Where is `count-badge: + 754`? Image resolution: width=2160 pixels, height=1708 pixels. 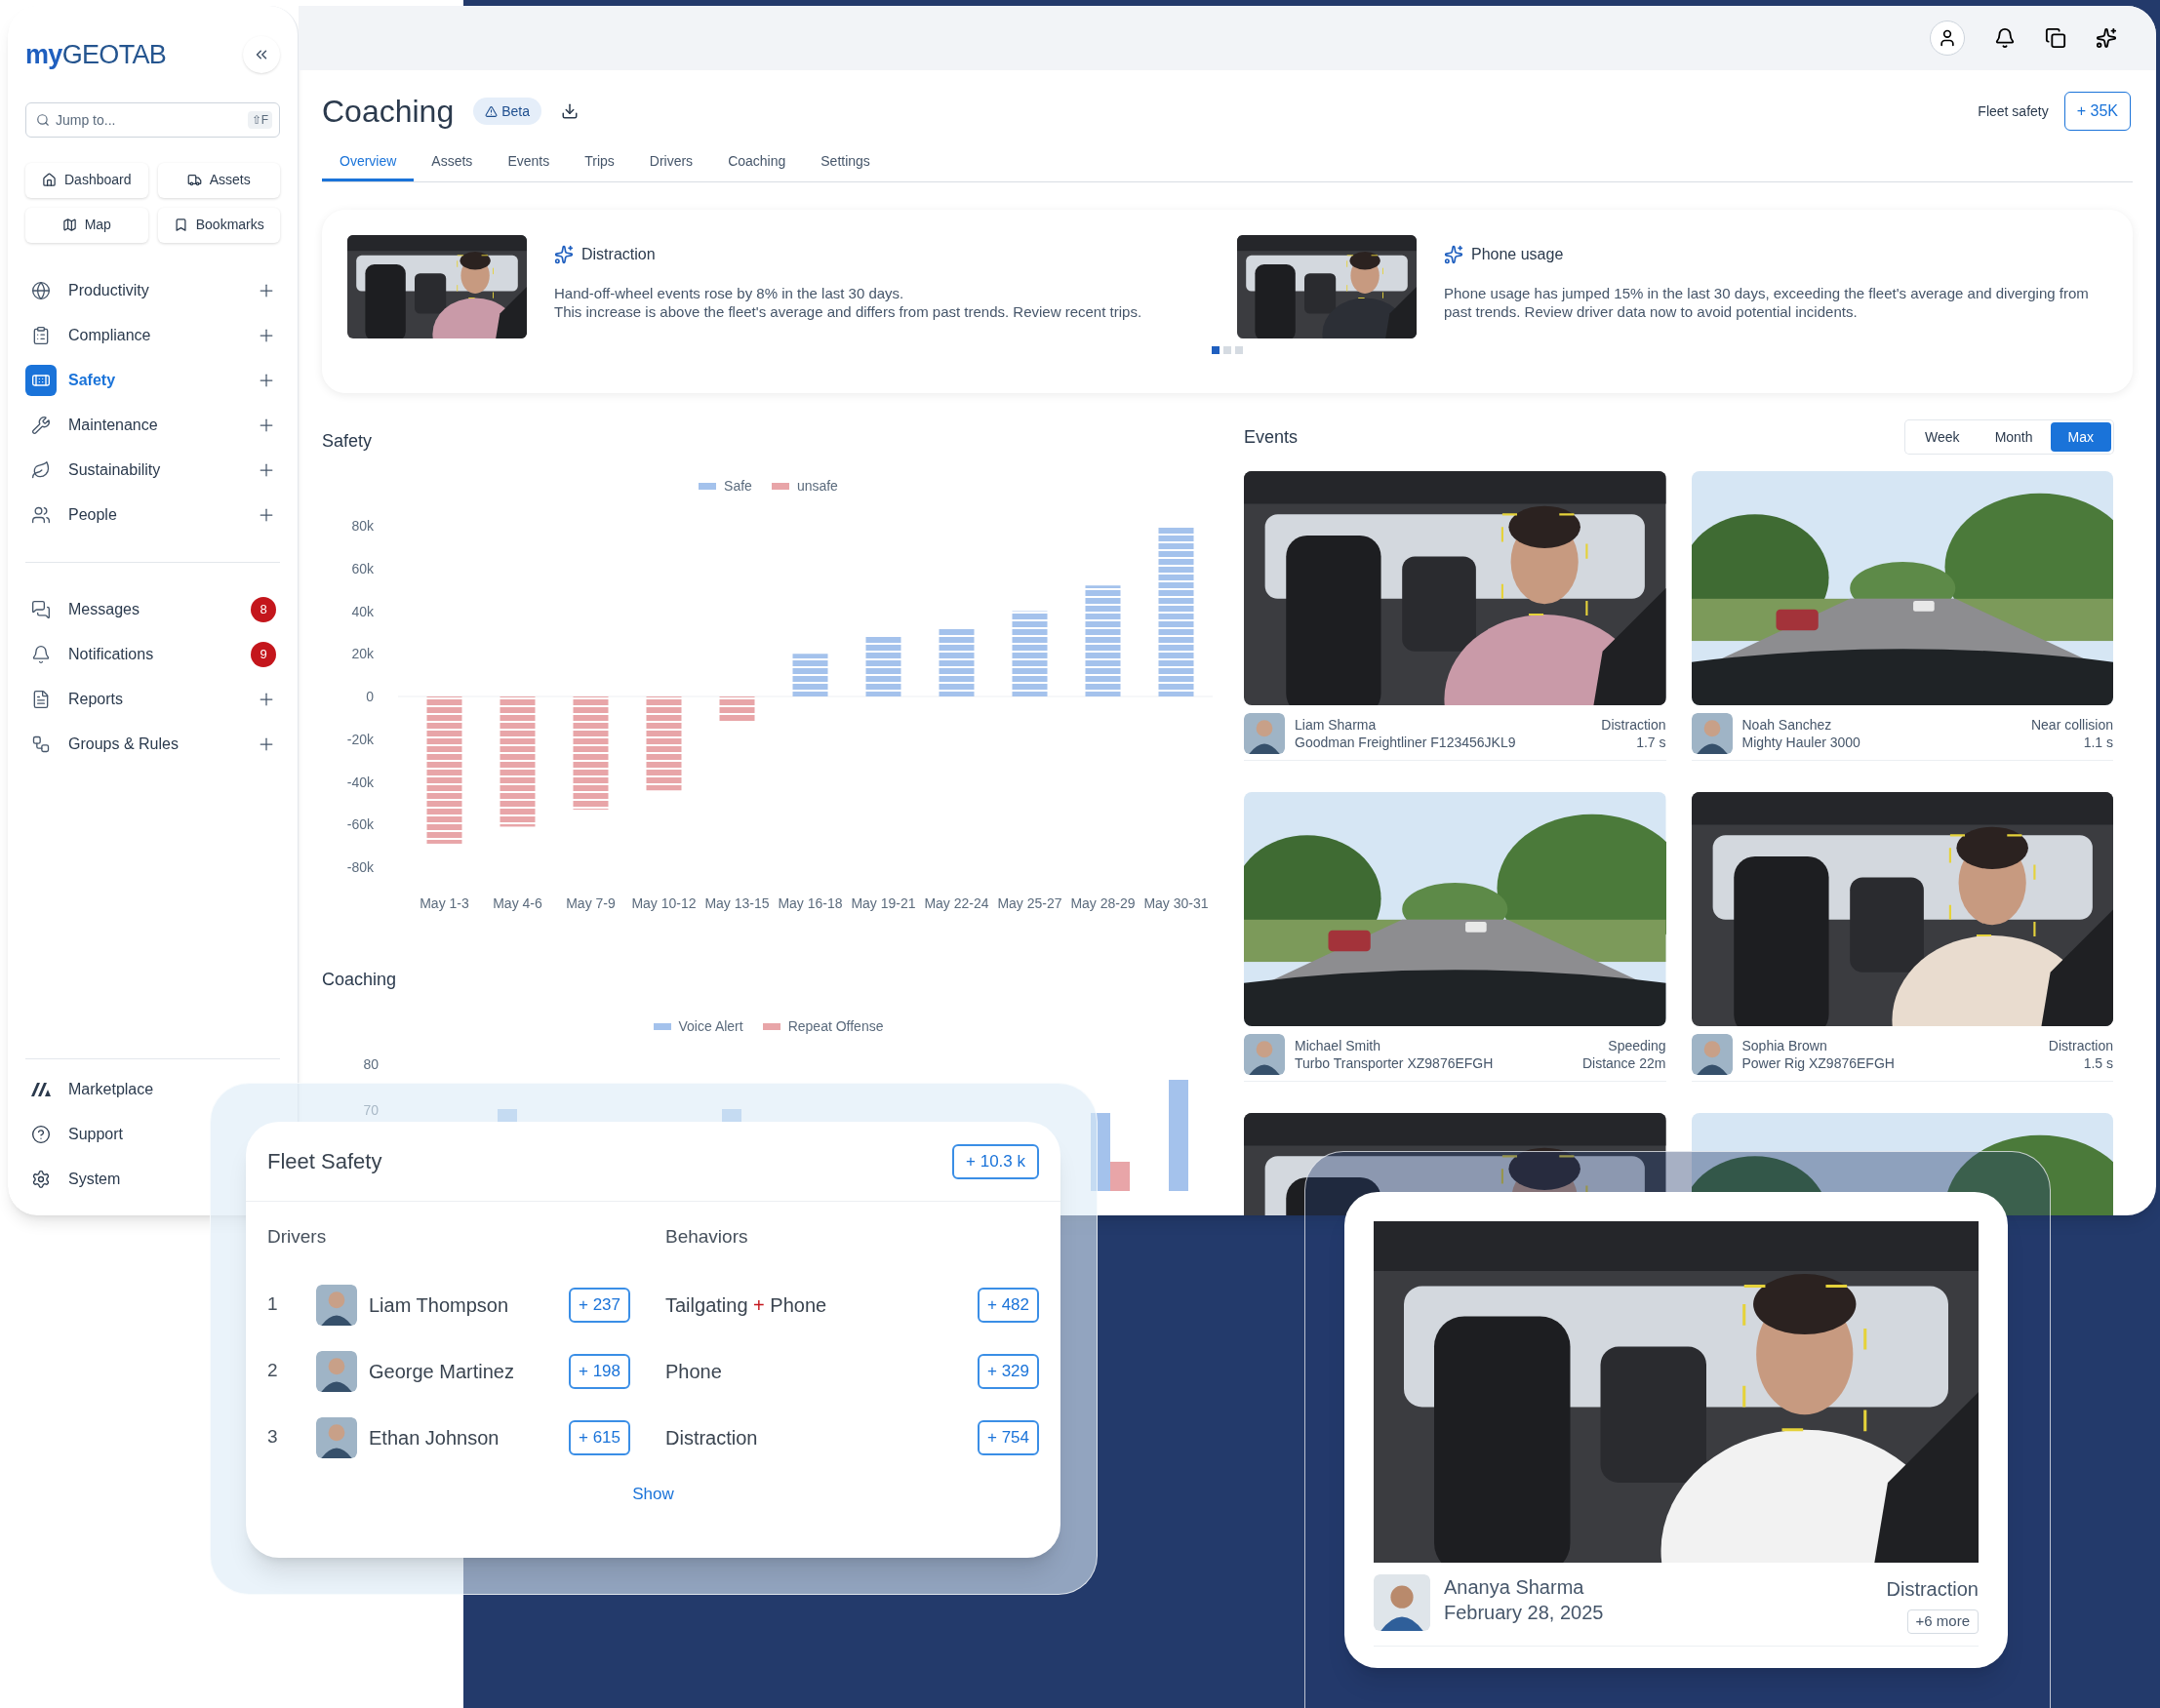 count-badge: + 754 is located at coordinates (1008, 1437).